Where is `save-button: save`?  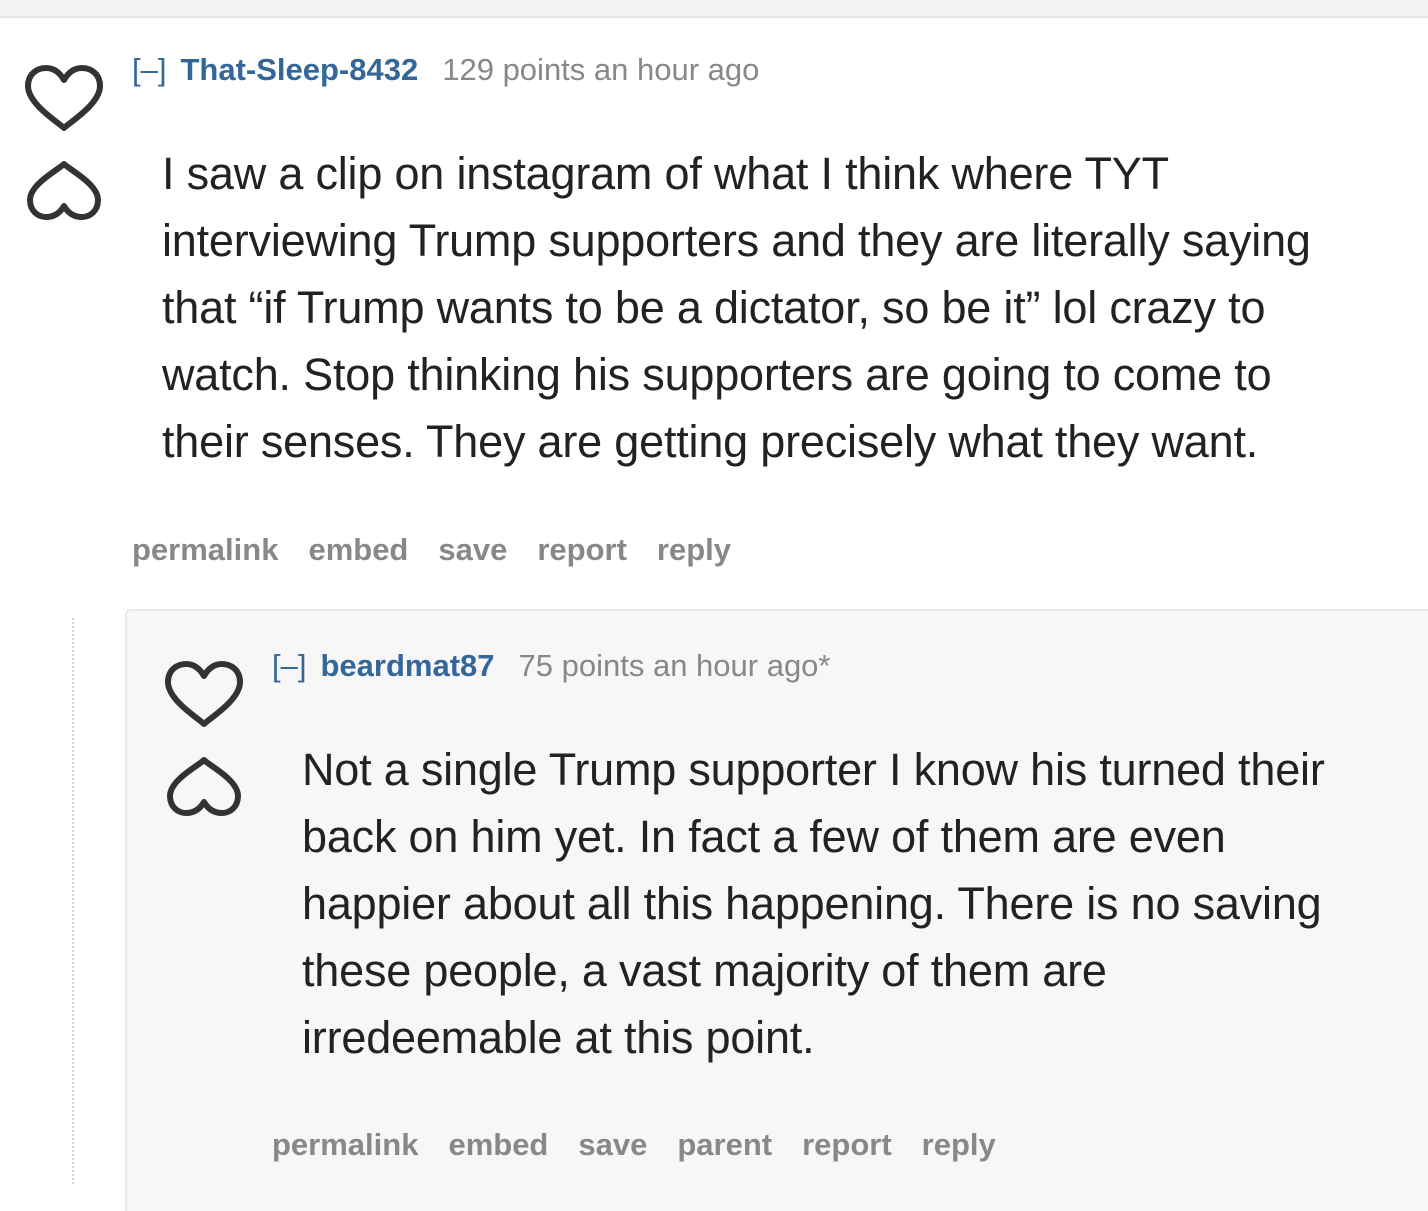
save-button: save is located at coordinates (612, 1144).